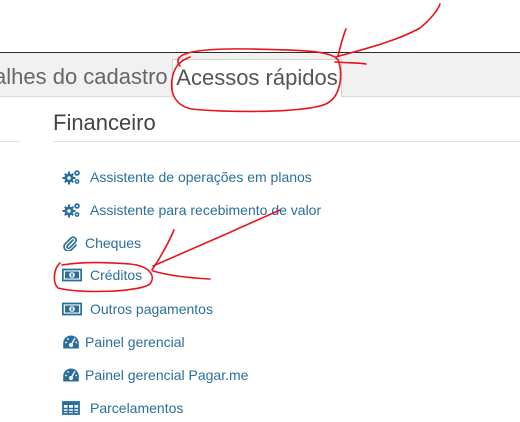 This screenshot has width=520, height=422. I want to click on annotation-arrow-creditos, so click(163, 250).